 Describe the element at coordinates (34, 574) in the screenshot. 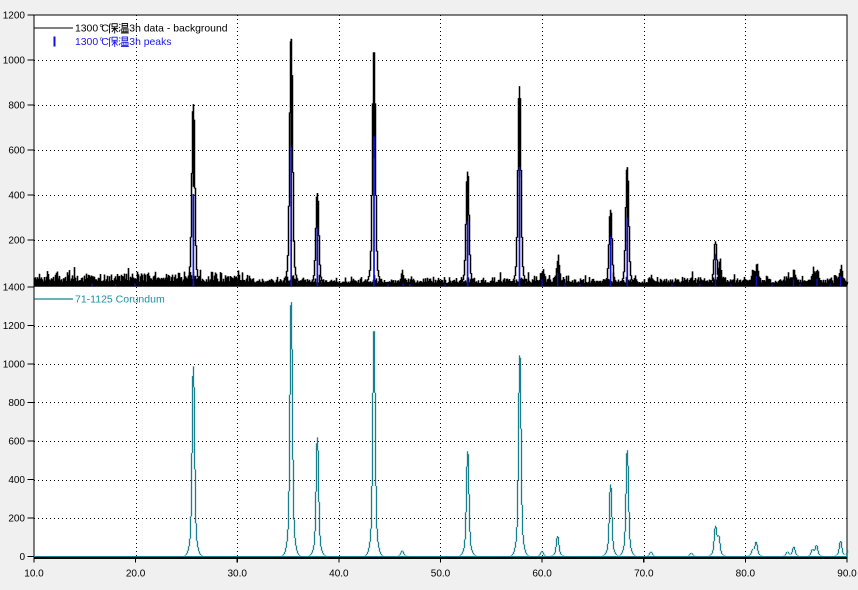

I see `svg-text: 10.0` at that location.